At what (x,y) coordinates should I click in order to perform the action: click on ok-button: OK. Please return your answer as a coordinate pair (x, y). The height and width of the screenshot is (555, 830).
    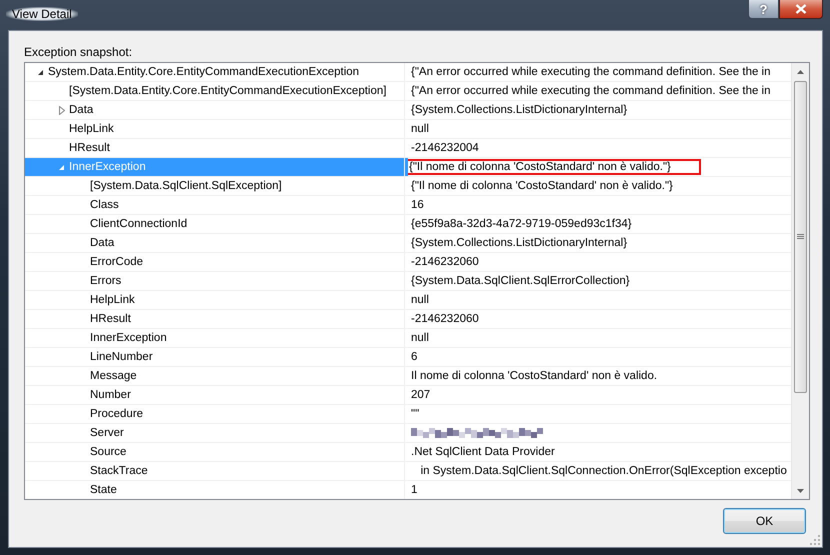
    Looking at the image, I should click on (764, 521).